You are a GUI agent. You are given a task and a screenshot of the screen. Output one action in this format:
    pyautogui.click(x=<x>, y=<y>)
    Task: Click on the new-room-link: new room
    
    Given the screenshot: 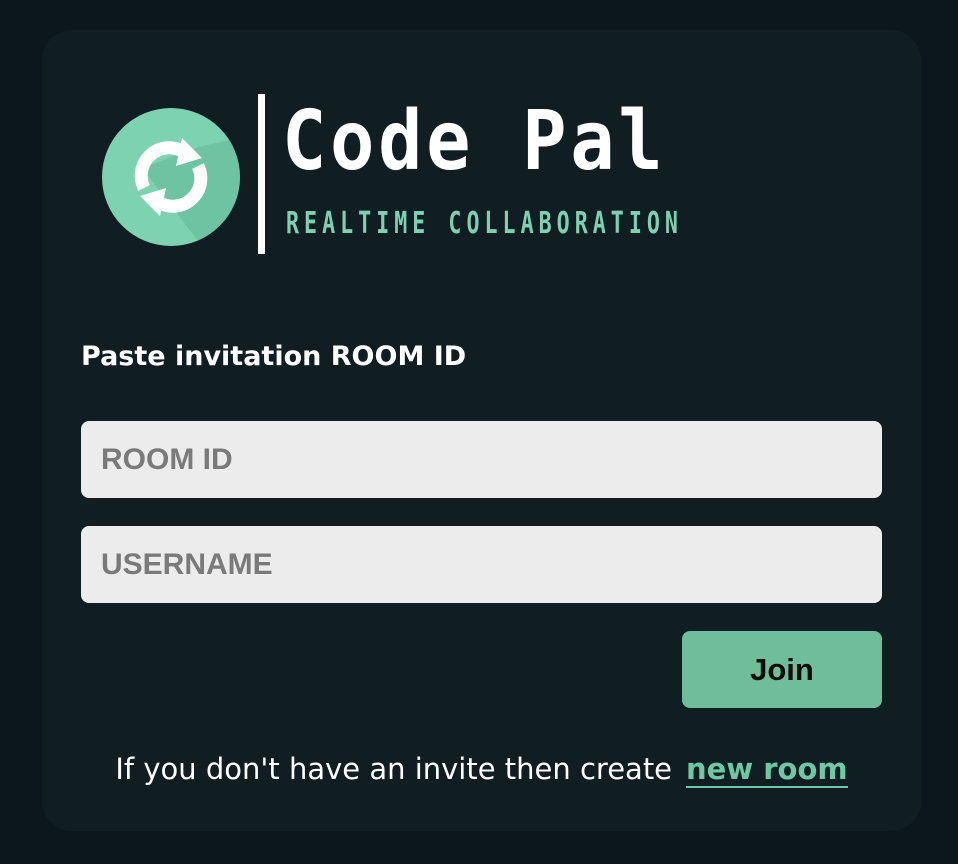 What is the action you would take?
    pyautogui.click(x=767, y=770)
    